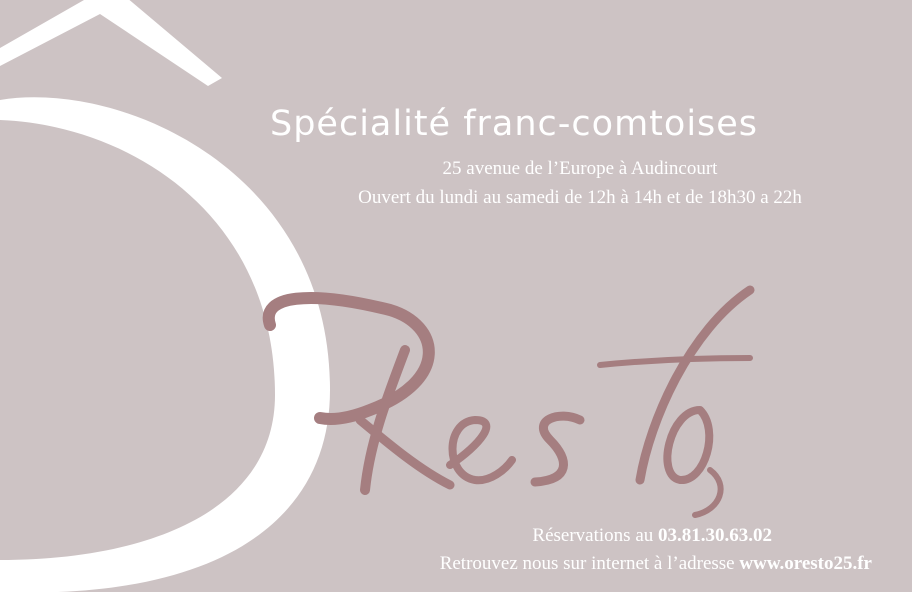  I want to click on reservations-line: Réservations au 03.81.30.63.02, so click(652, 536).